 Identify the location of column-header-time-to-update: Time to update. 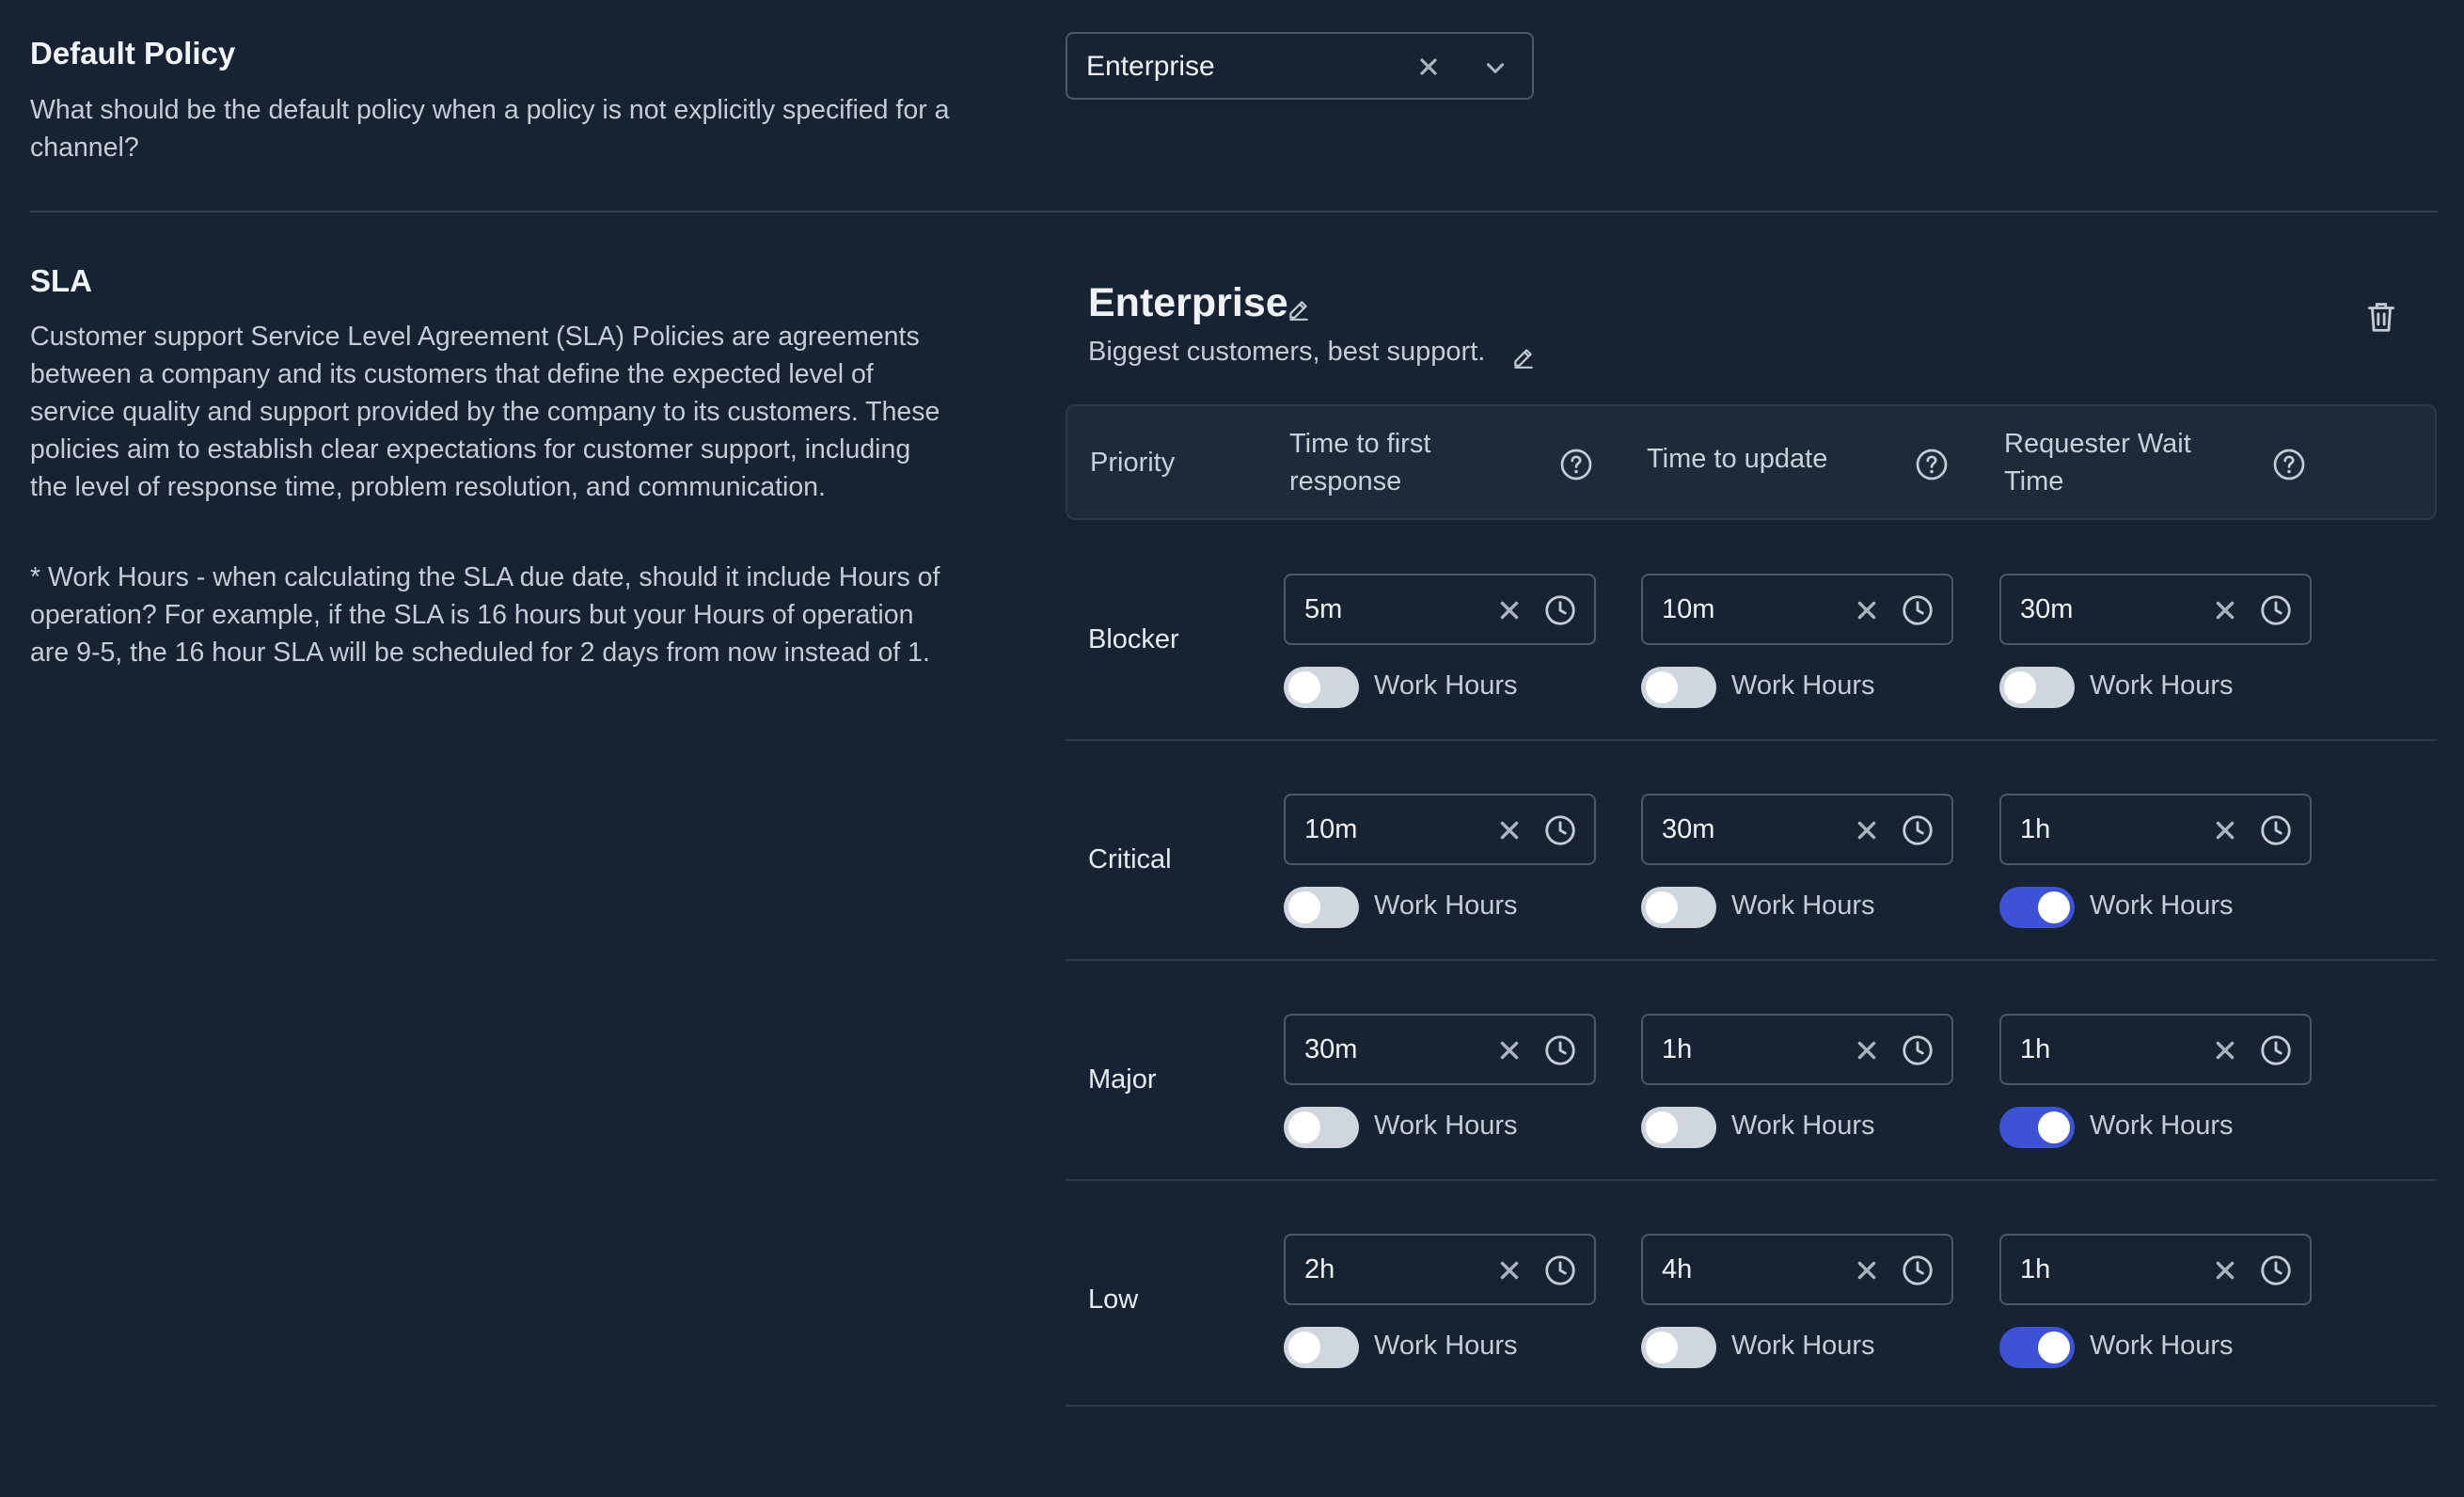
(1737, 459).